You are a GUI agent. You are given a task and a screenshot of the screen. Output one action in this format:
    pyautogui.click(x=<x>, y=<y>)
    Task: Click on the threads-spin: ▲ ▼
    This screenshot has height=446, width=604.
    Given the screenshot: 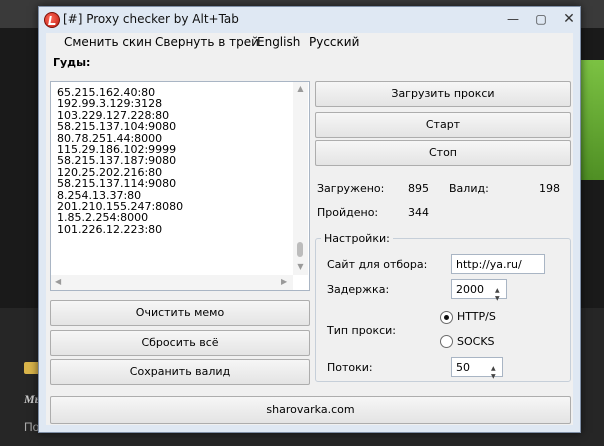 What is the action you would take?
    pyautogui.click(x=495, y=368)
    